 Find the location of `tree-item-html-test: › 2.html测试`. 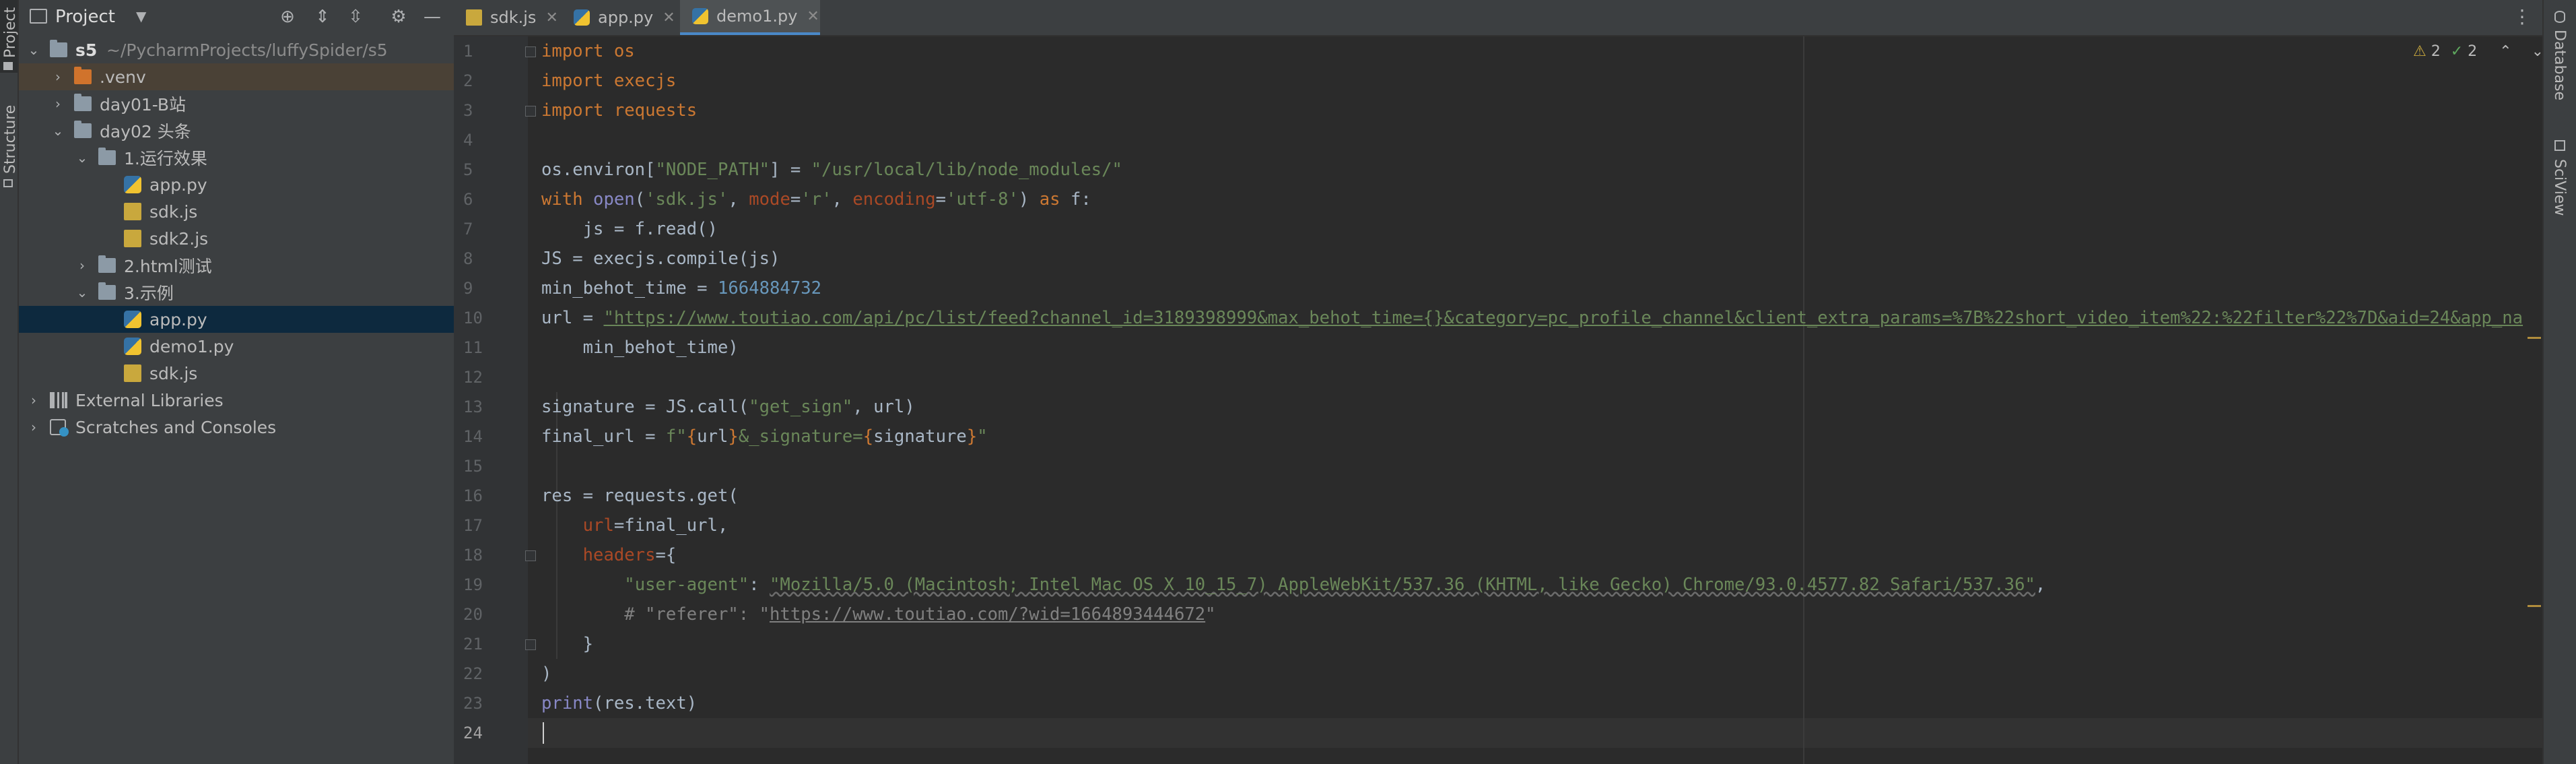

tree-item-html-test: › 2.html测试 is located at coordinates (236, 265).